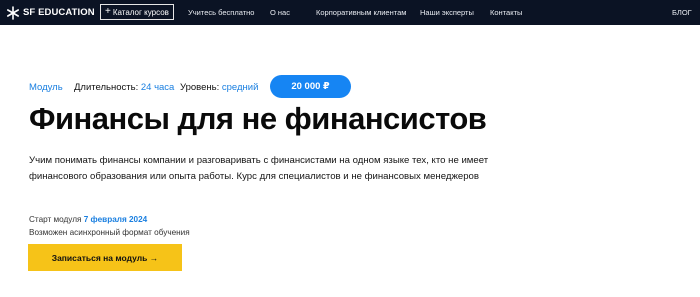 The width and height of the screenshot is (700, 297). What do you see at coordinates (682, 12) in the screenshot?
I see `nav-link-blog: БЛОГ` at bounding box center [682, 12].